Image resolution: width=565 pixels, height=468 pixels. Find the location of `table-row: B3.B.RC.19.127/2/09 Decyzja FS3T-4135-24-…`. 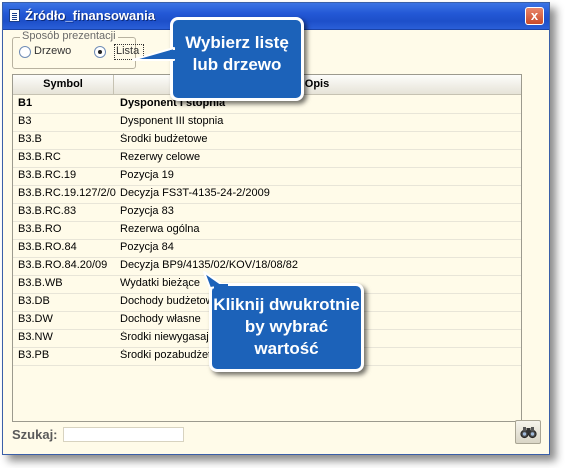

table-row: B3.B.RC.19.127/2/09 Decyzja FS3T-4135-24-… is located at coordinates (267, 194).